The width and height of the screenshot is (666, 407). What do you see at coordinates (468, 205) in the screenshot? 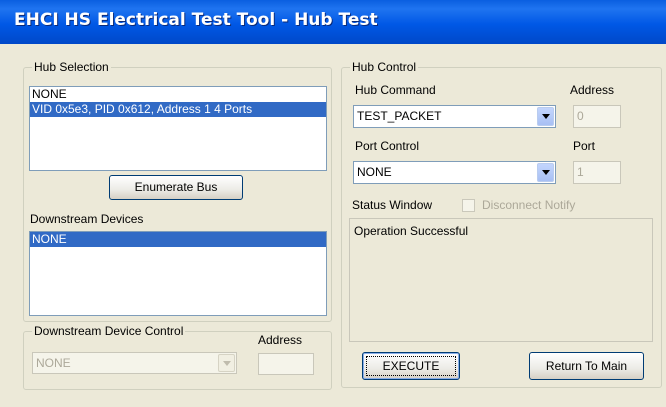
I see `checkbox-icon` at bounding box center [468, 205].